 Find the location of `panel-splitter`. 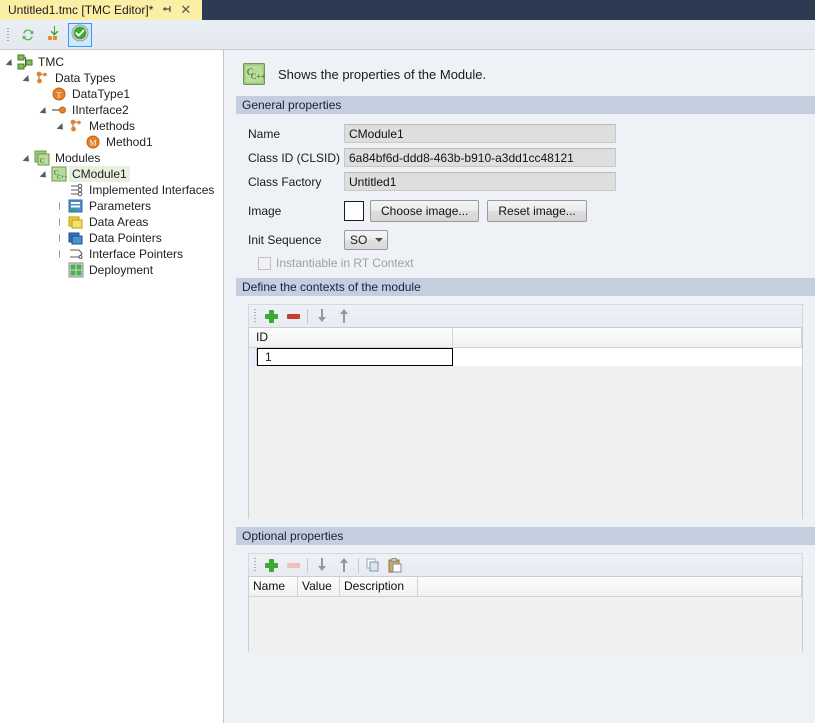

panel-splitter is located at coordinates (230, 386).